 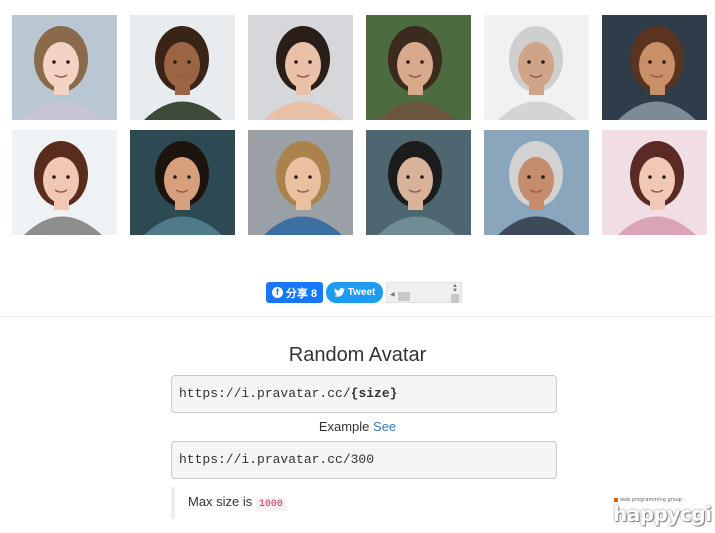 What do you see at coordinates (424, 292) in the screenshot?
I see `embedded-scroll-frame: ◀ ▲ ▼` at bounding box center [424, 292].